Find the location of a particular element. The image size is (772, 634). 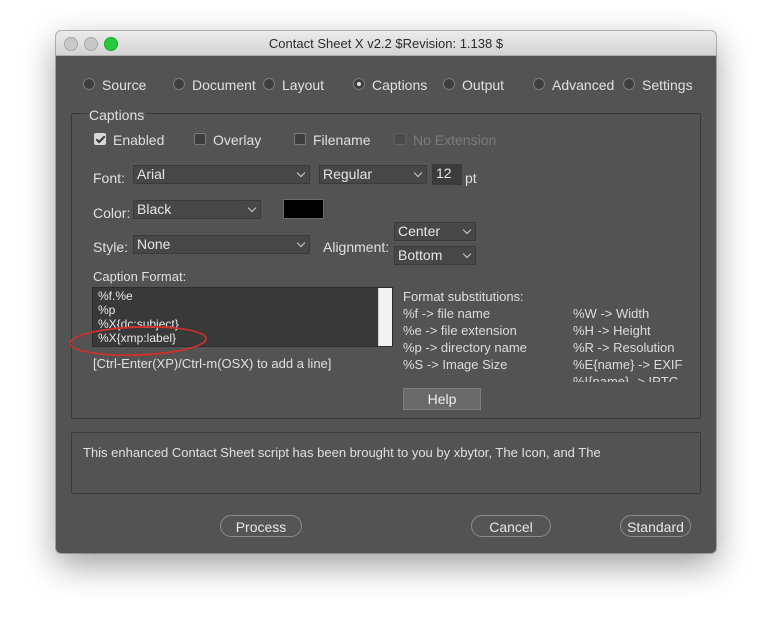

window-title: Contact Sheet X v2.2 $Revision: 1.138 $ is located at coordinates (386, 43).